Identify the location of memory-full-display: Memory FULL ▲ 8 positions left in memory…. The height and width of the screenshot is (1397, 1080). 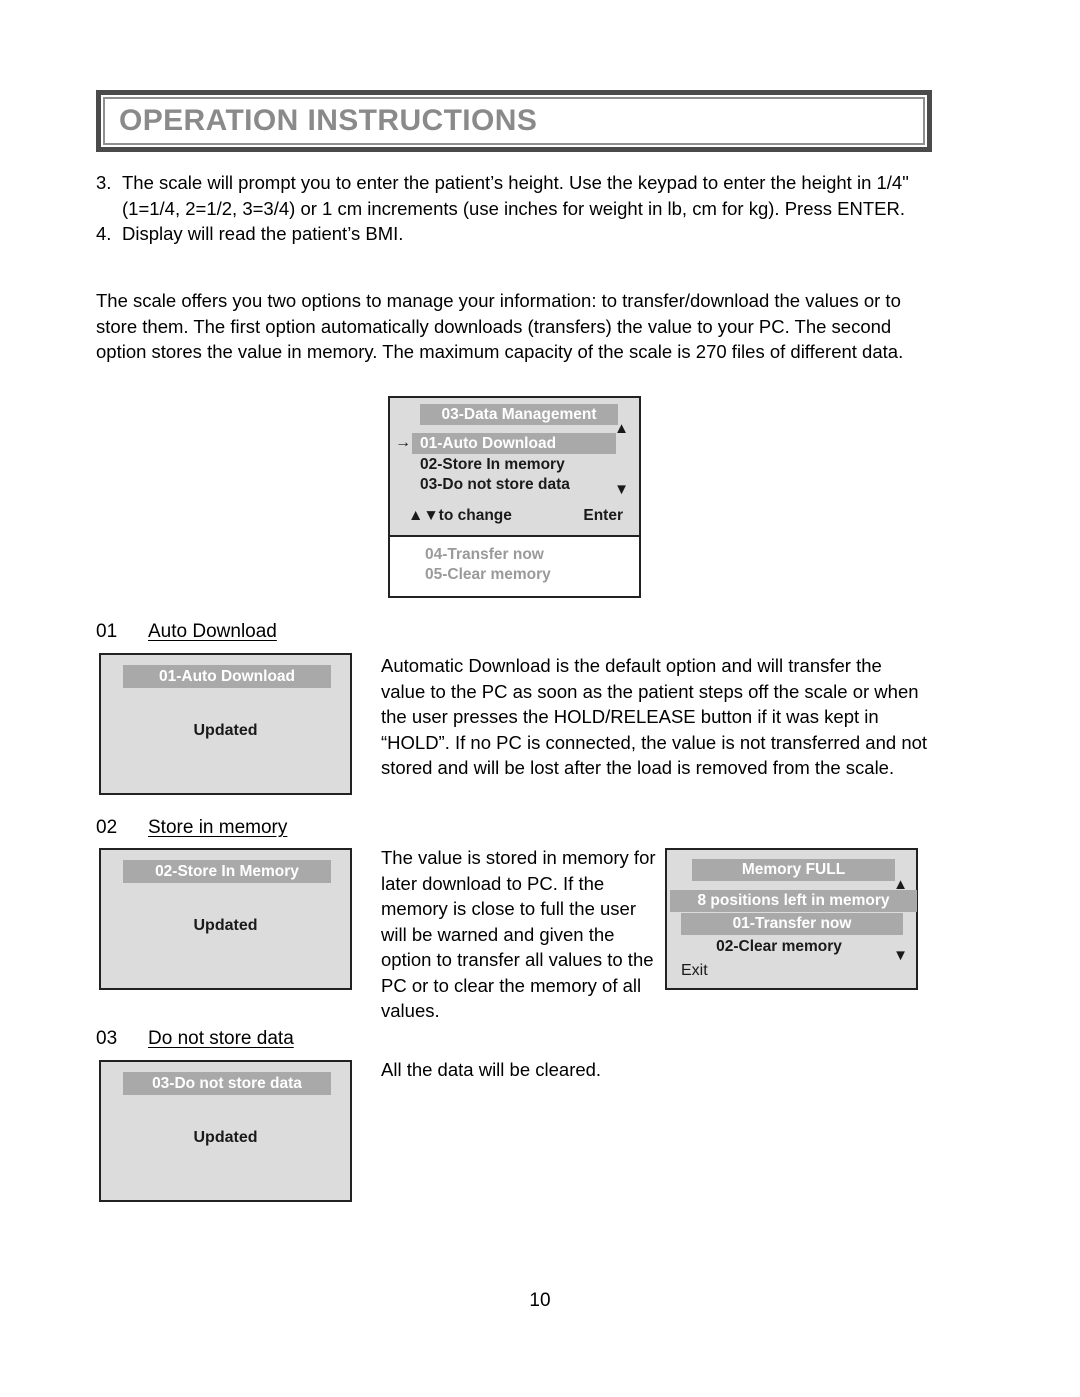
(791, 919).